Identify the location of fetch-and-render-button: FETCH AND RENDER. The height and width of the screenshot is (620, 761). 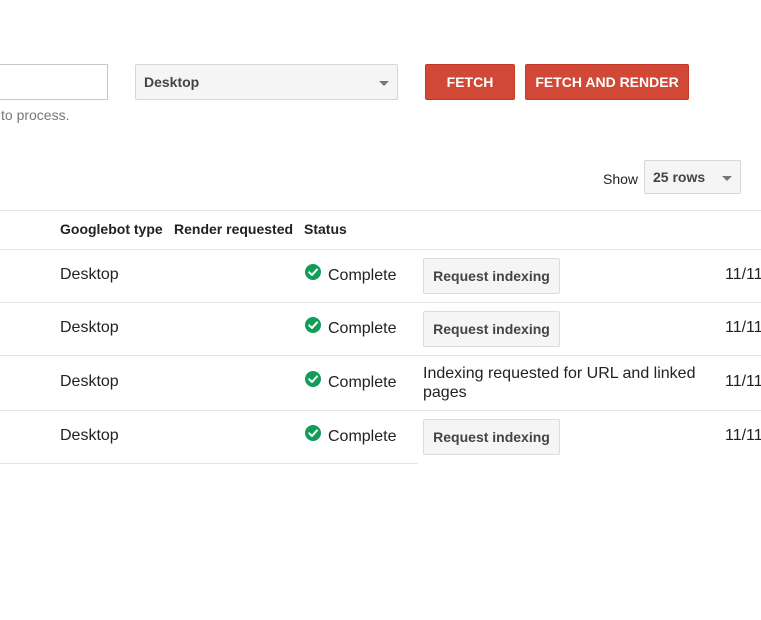
(607, 82).